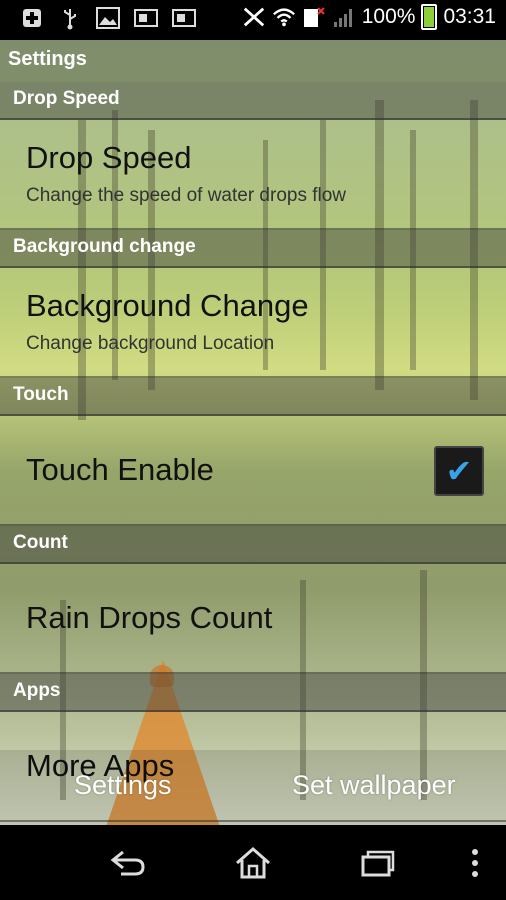  Describe the element at coordinates (344, 17) in the screenshot. I see `signal-icon` at that location.